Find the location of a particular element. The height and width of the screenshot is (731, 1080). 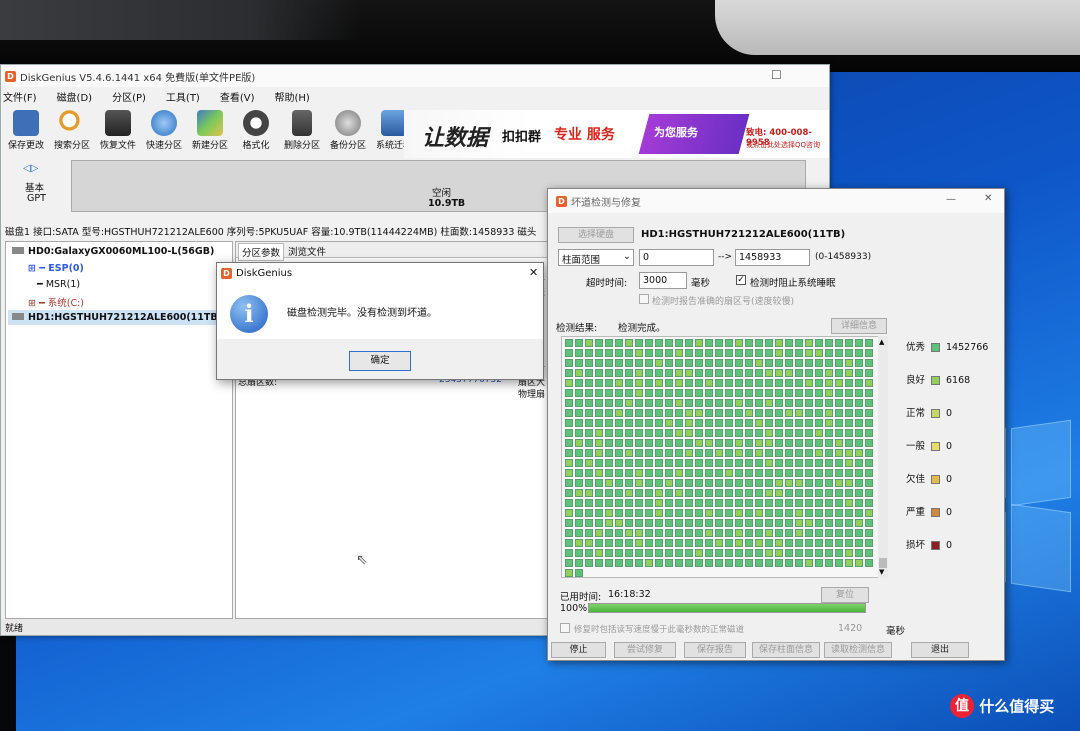

stop-sleep-checkbox: ✓ is located at coordinates (741, 280).